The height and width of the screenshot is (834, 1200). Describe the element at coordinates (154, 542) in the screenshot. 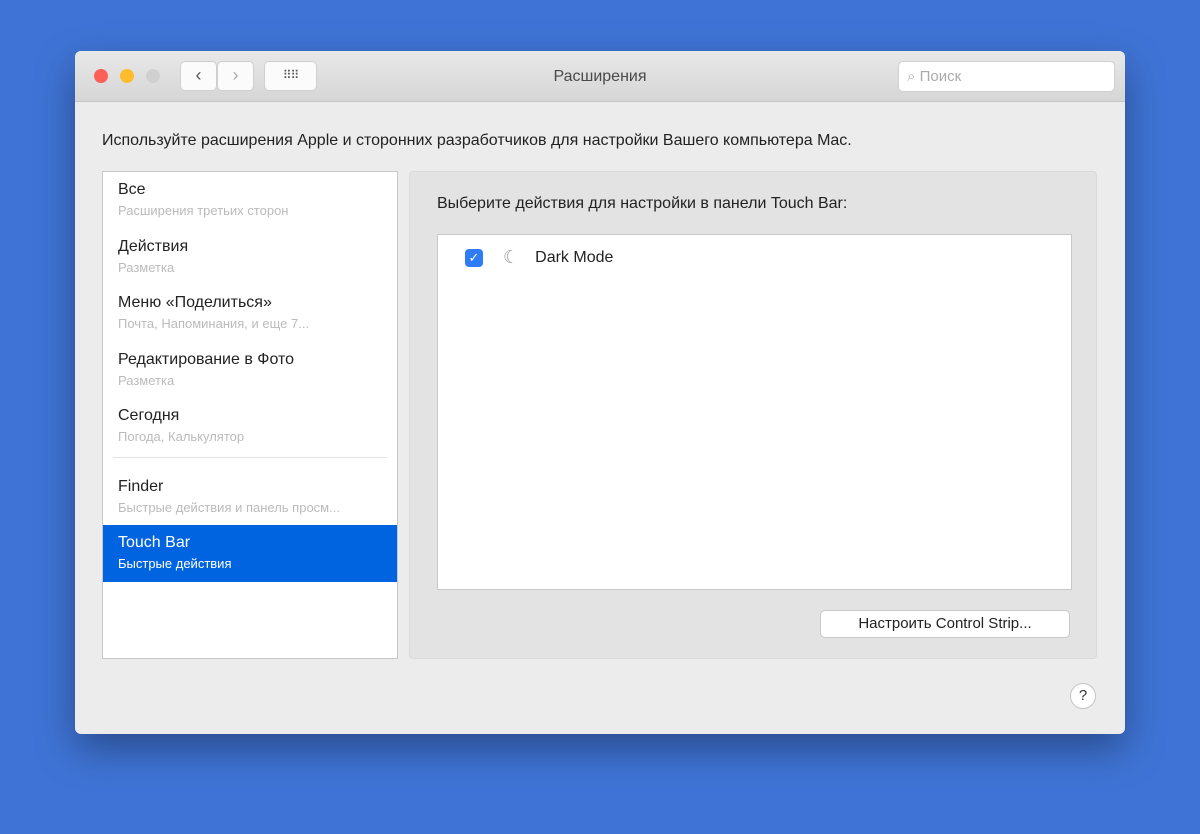

I see `item-name: Touch Bar` at that location.